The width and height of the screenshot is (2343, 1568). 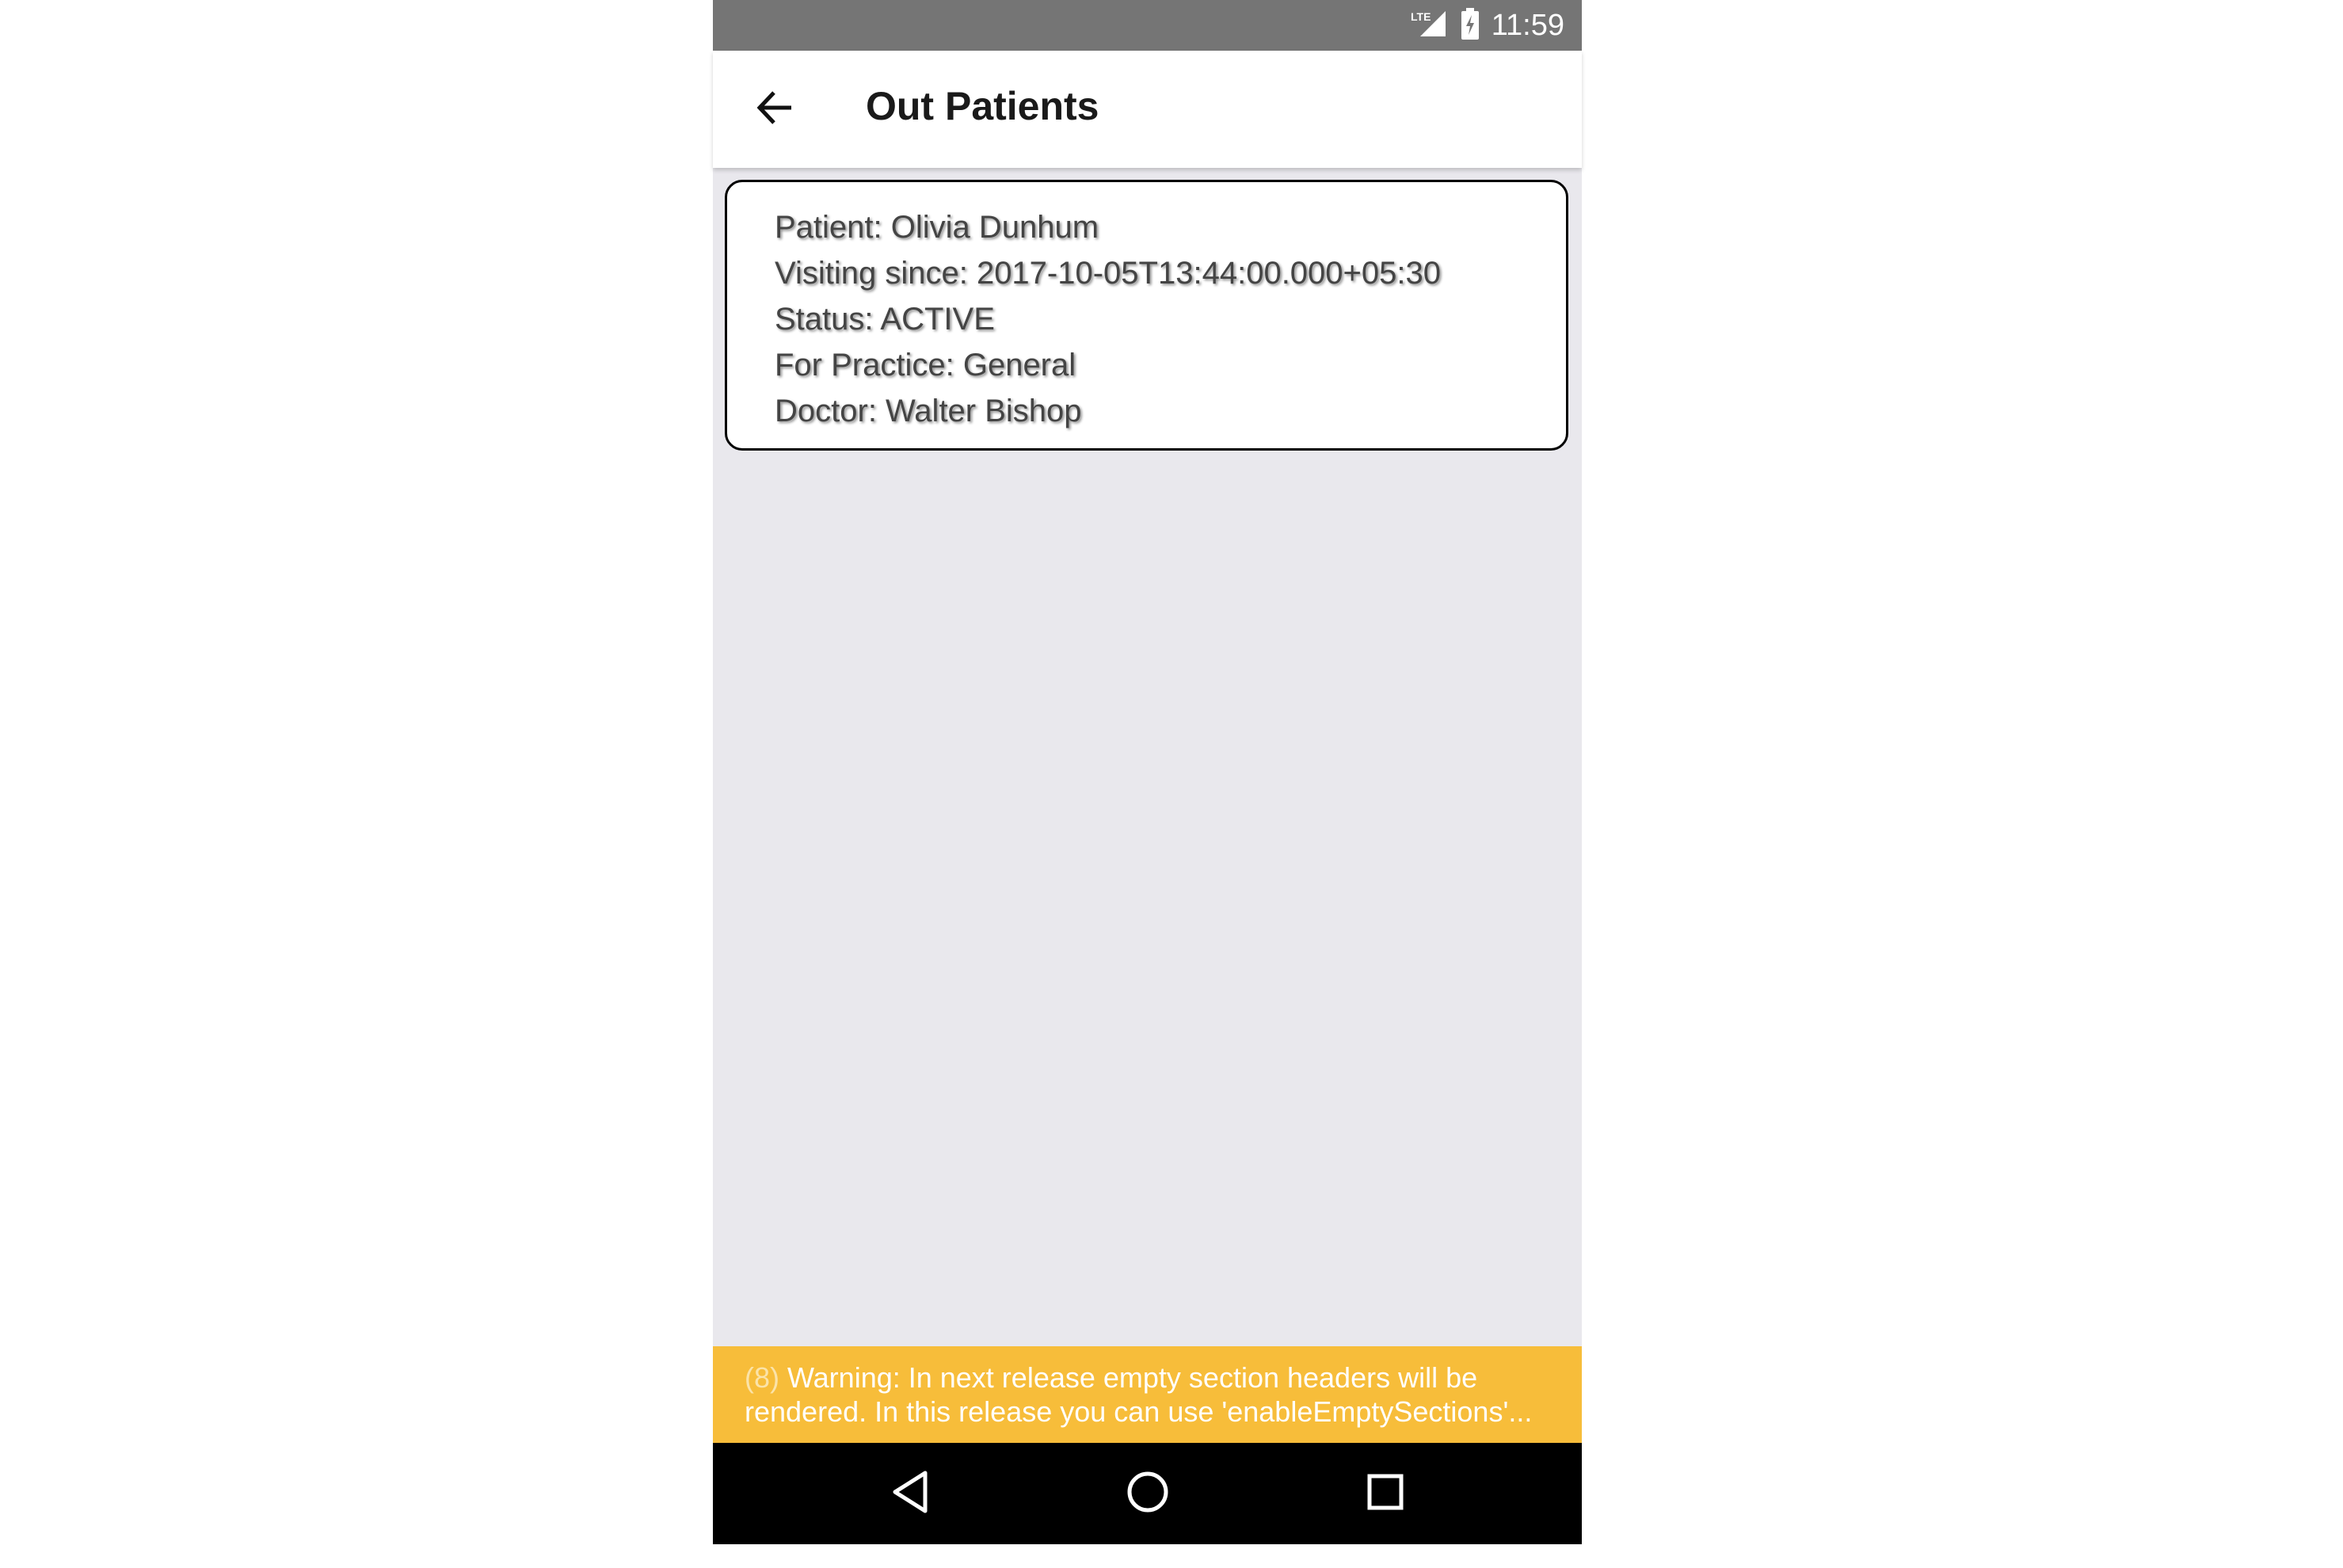 I want to click on arrow-left-icon, so click(x=774, y=109).